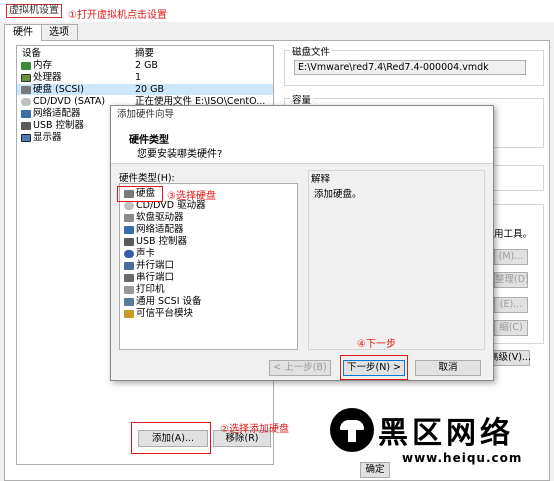 The height and width of the screenshot is (481, 554). I want to click on device-name: 网络适配器, so click(57, 113).